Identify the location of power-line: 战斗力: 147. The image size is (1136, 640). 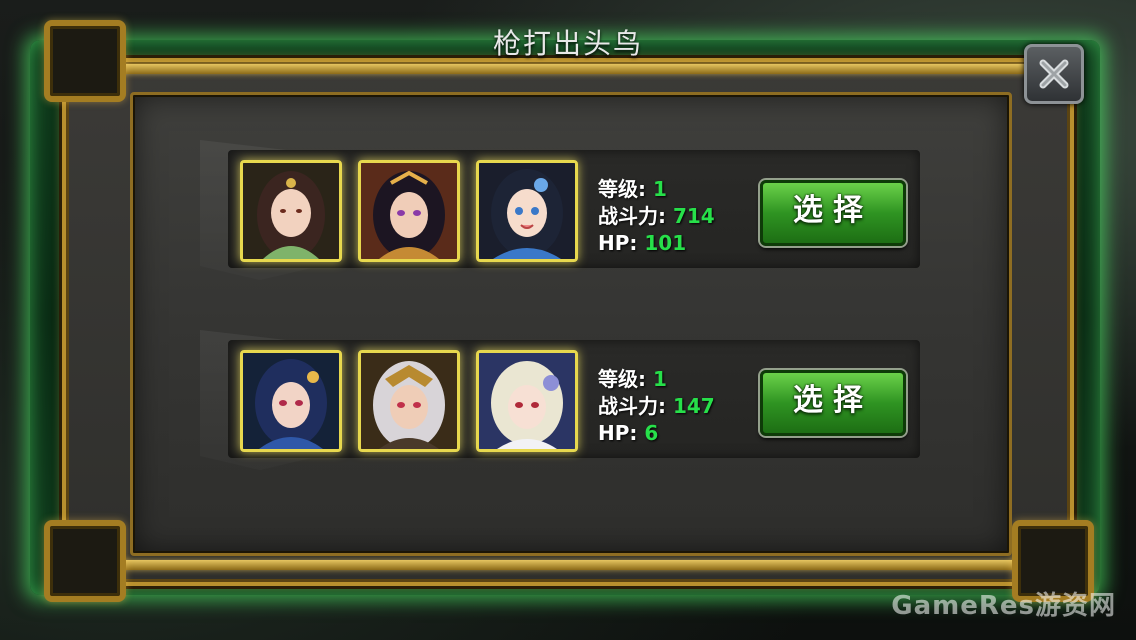
(656, 406).